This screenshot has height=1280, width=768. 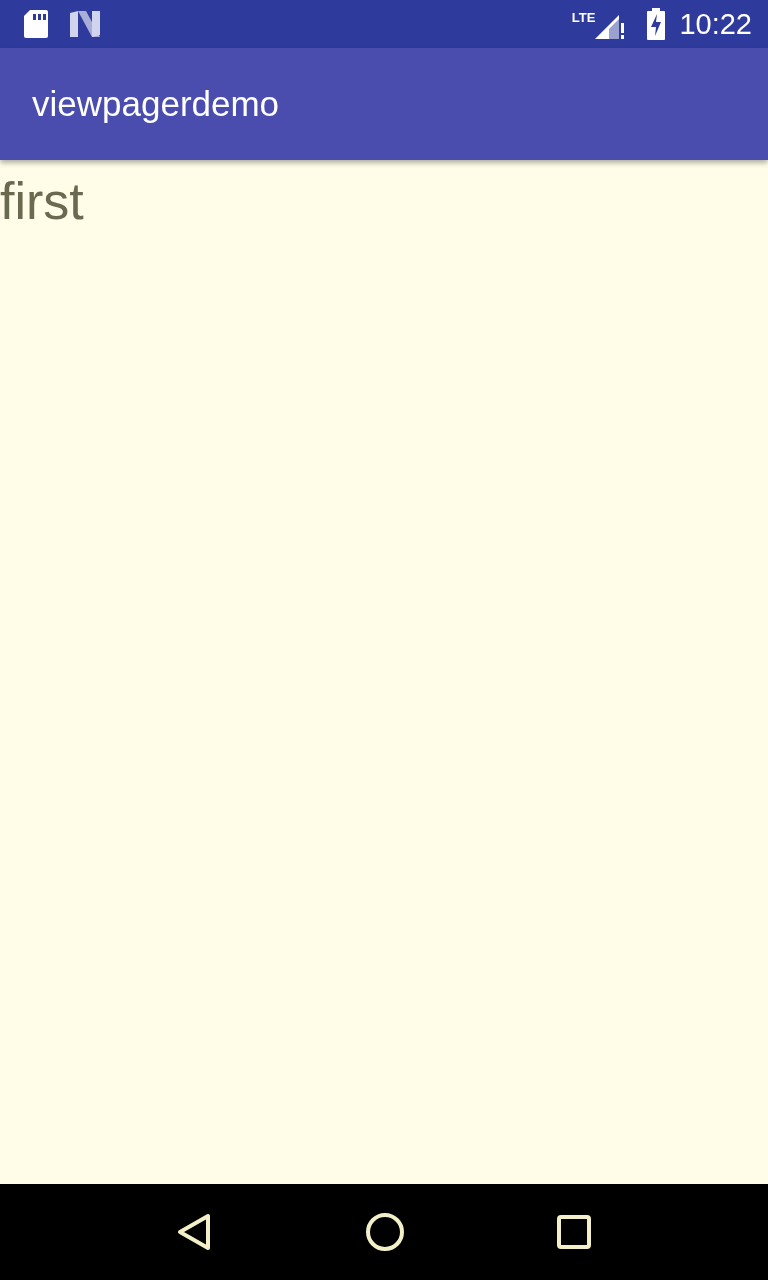 What do you see at coordinates (574, 1232) in the screenshot?
I see `recents-icon` at bounding box center [574, 1232].